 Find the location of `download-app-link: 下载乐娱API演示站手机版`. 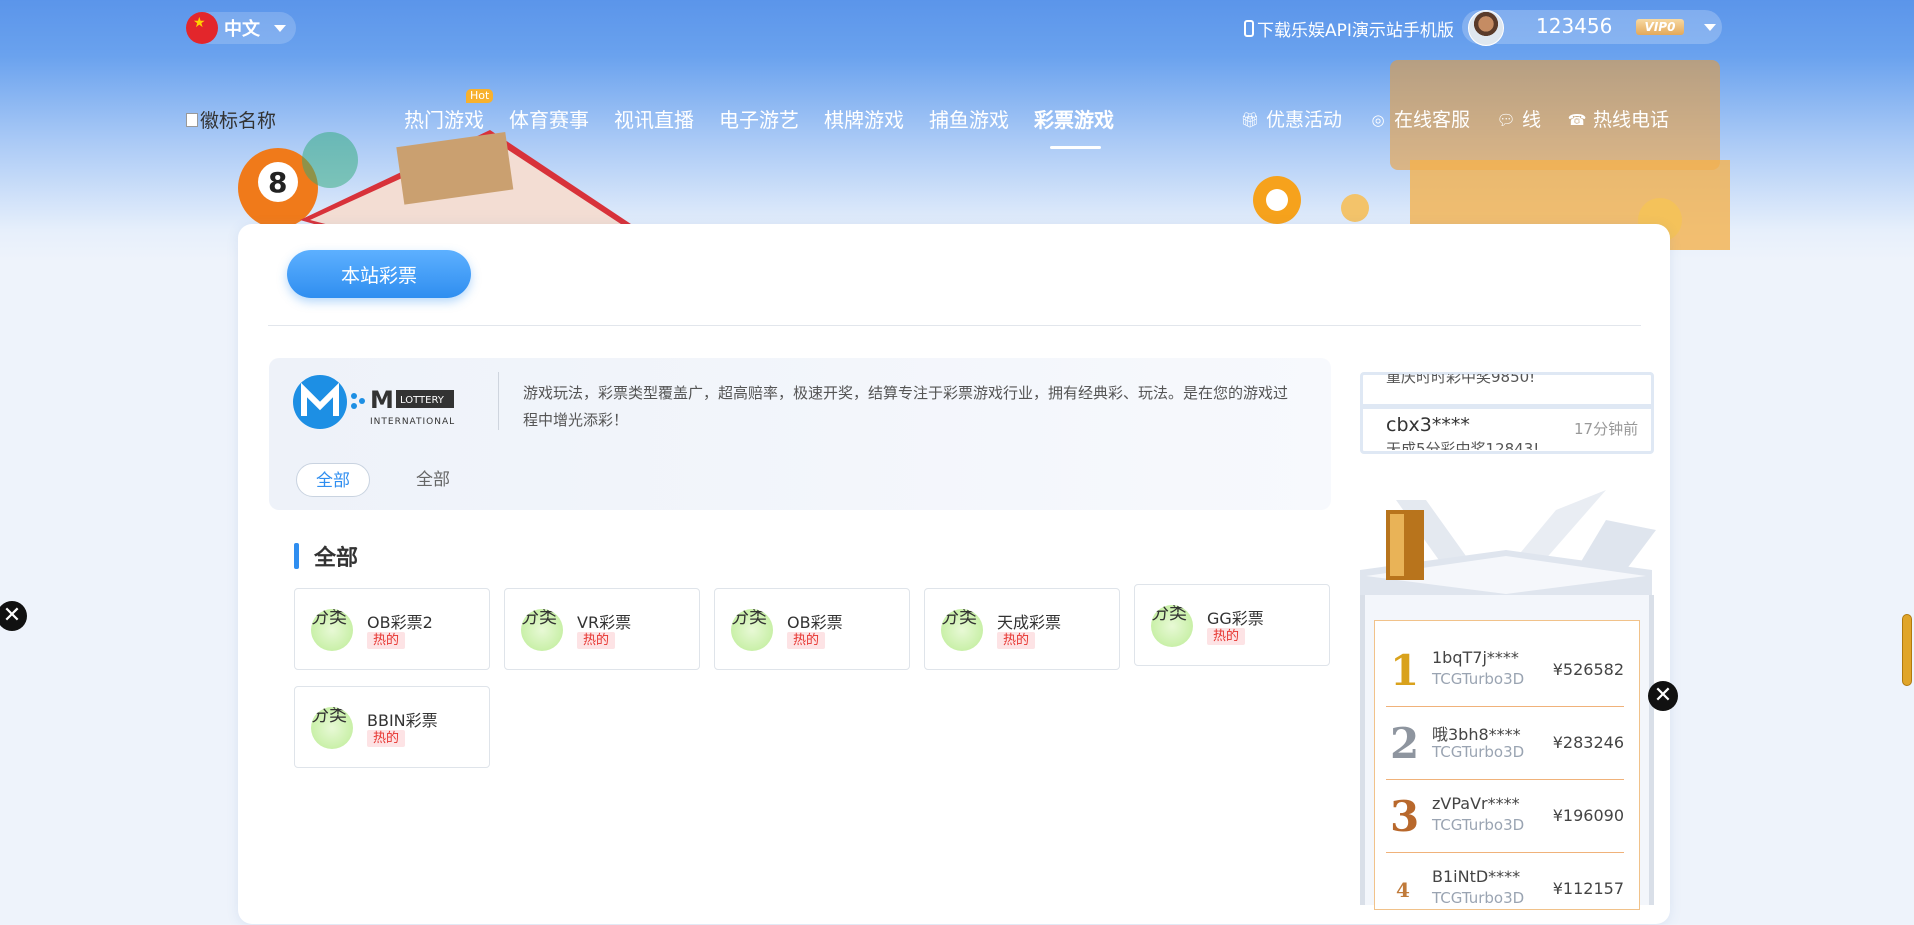

download-app-link: 下载乐娱API演示站手机版 is located at coordinates (1349, 28).